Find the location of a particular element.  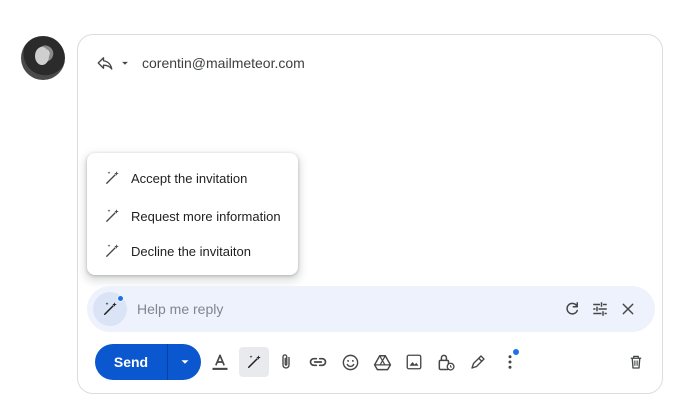

suggestion-label: Decline the invitaiton is located at coordinates (191, 251).